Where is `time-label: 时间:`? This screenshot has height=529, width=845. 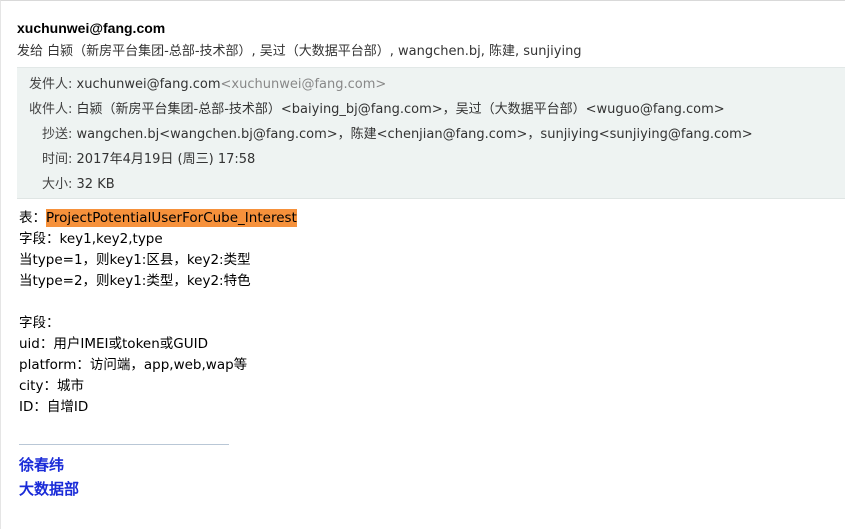 time-label: 时间: is located at coordinates (57, 159).